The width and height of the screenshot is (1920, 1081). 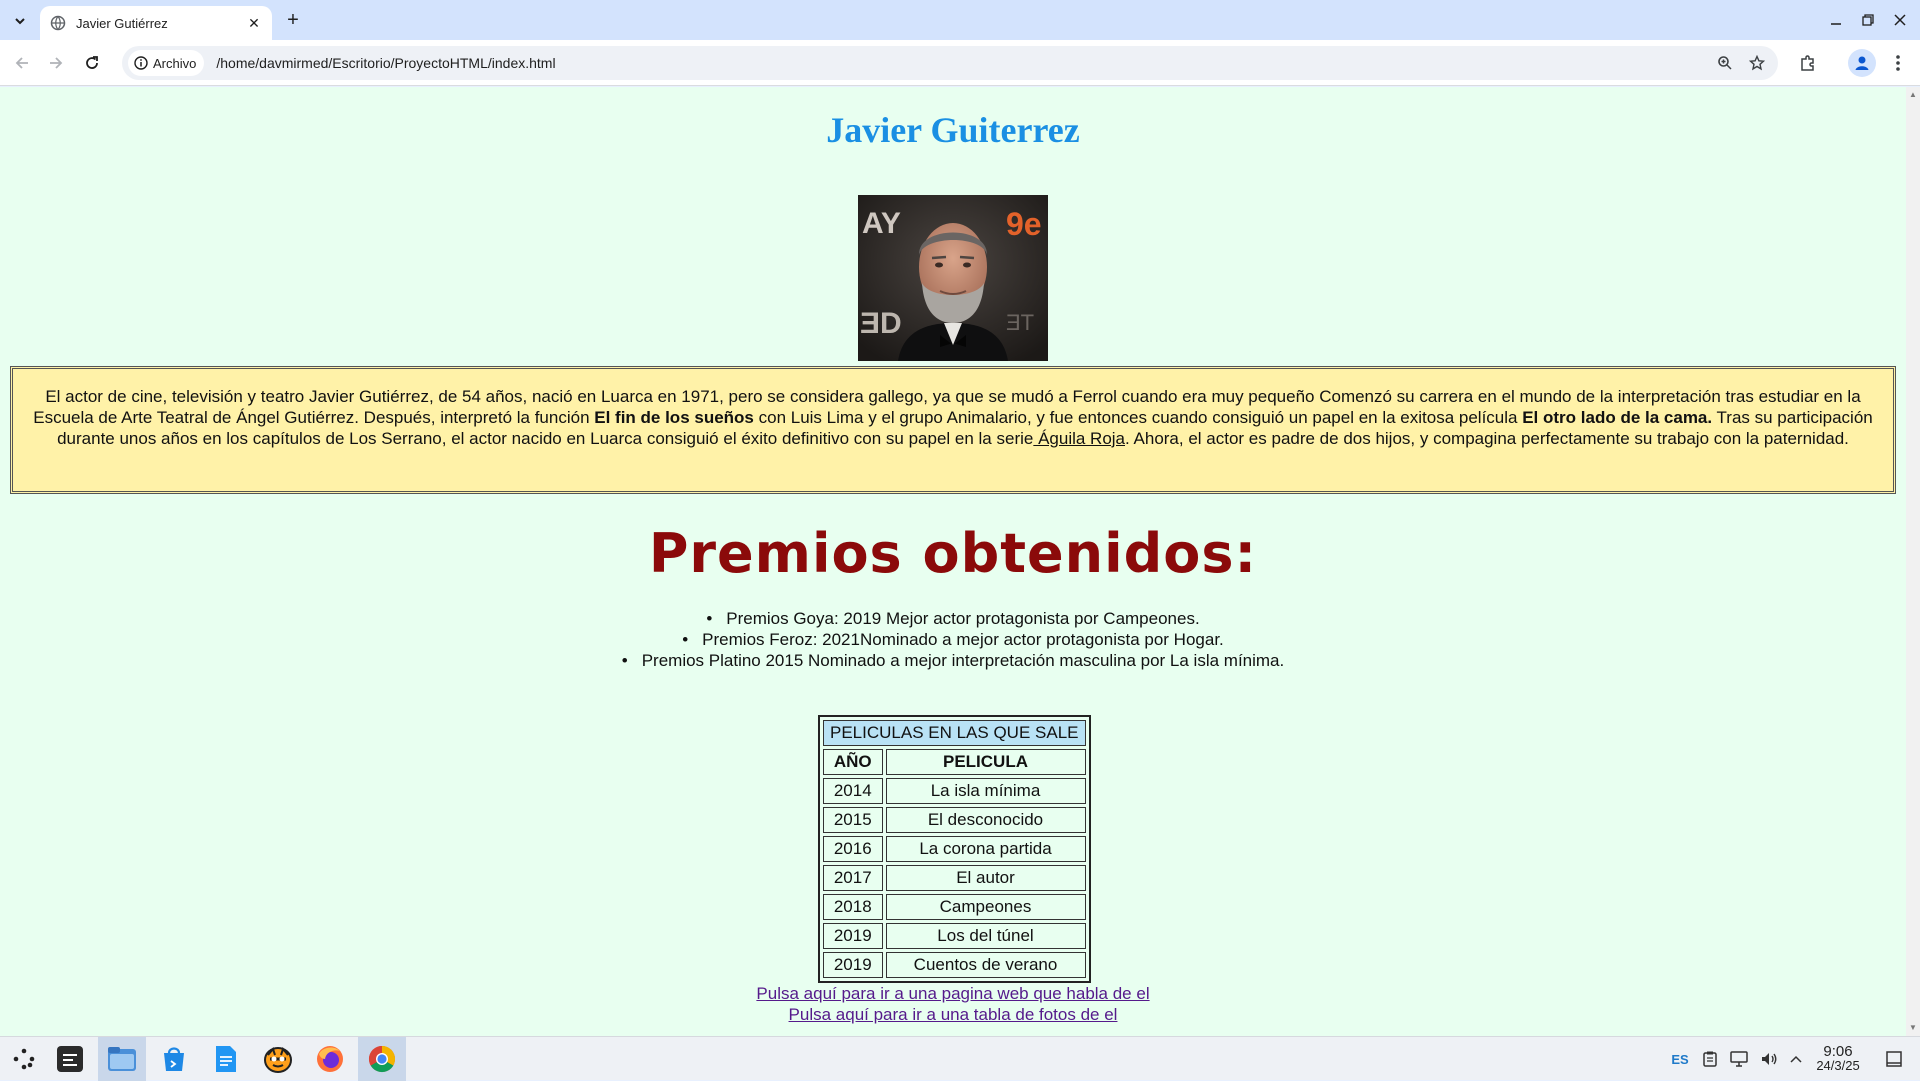 I want to click on forward-button, so click(x=56, y=63).